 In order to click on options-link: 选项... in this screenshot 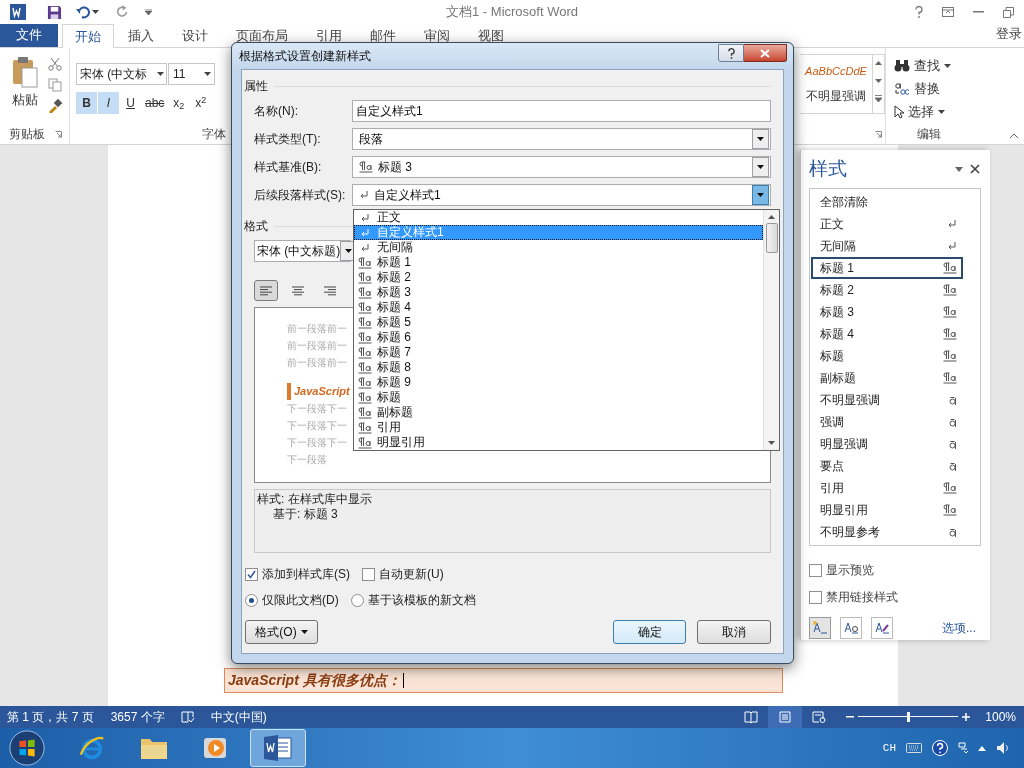, I will do `click(959, 628)`.